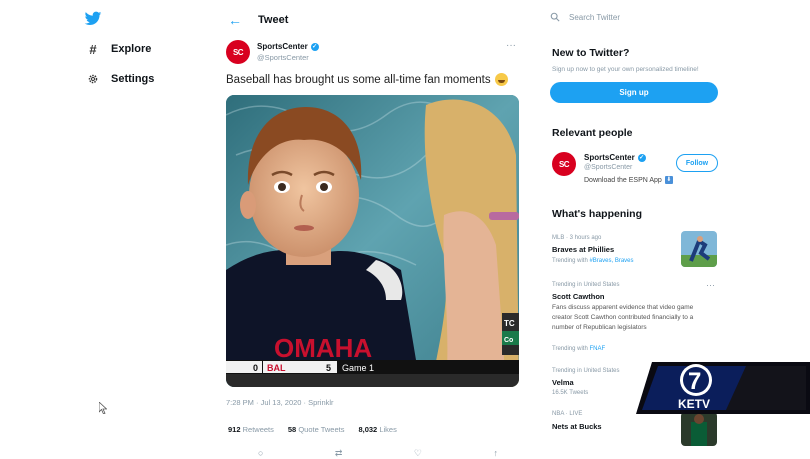 This screenshot has height=459, width=810. Describe the element at coordinates (388, 429) in the screenshot. I see `likes-label: Likes` at that location.